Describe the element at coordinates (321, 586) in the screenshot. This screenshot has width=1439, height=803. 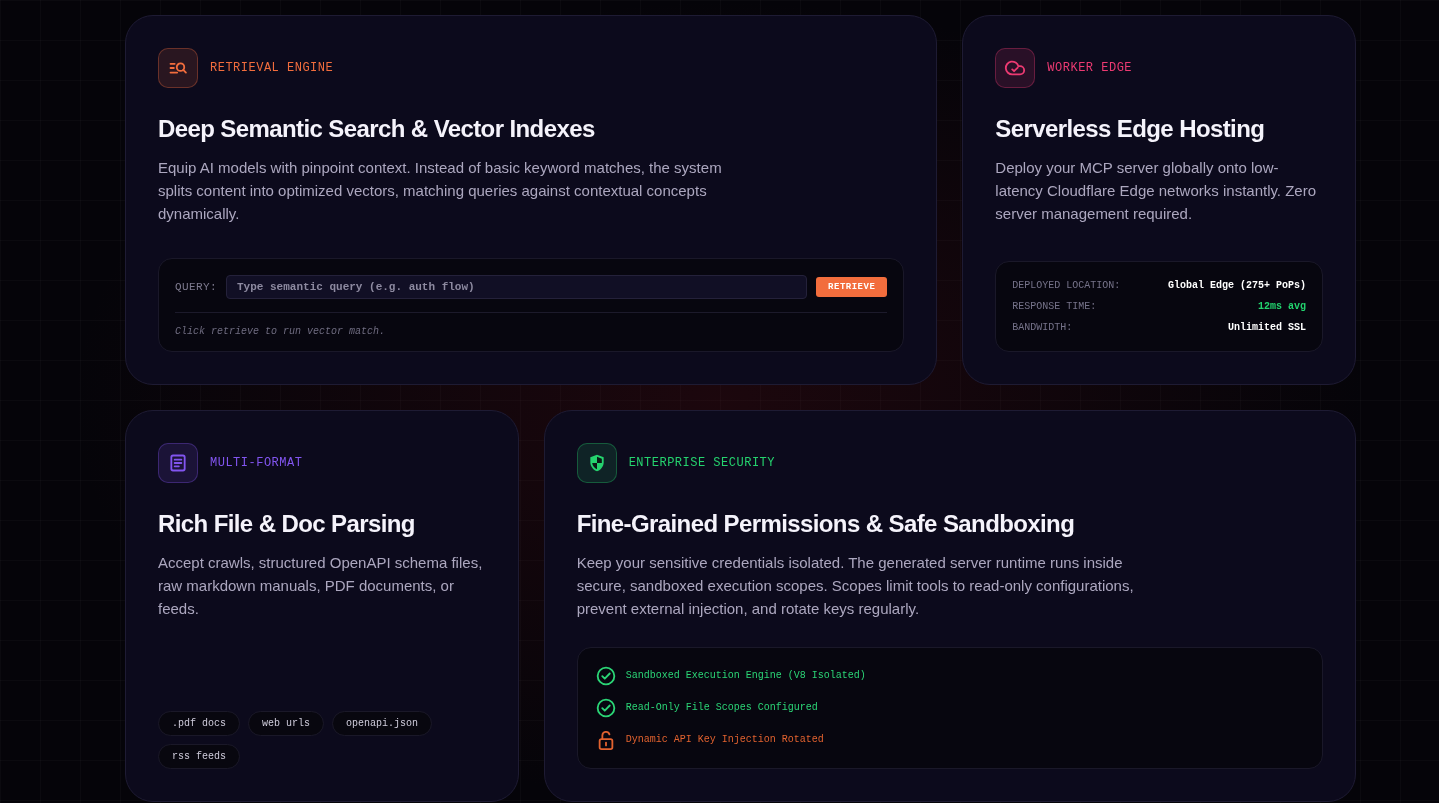
I see `card-description: Accept crawls, structured OpenAPI schema files, raw markdown manuals, PDF documents, or feeds.` at that location.